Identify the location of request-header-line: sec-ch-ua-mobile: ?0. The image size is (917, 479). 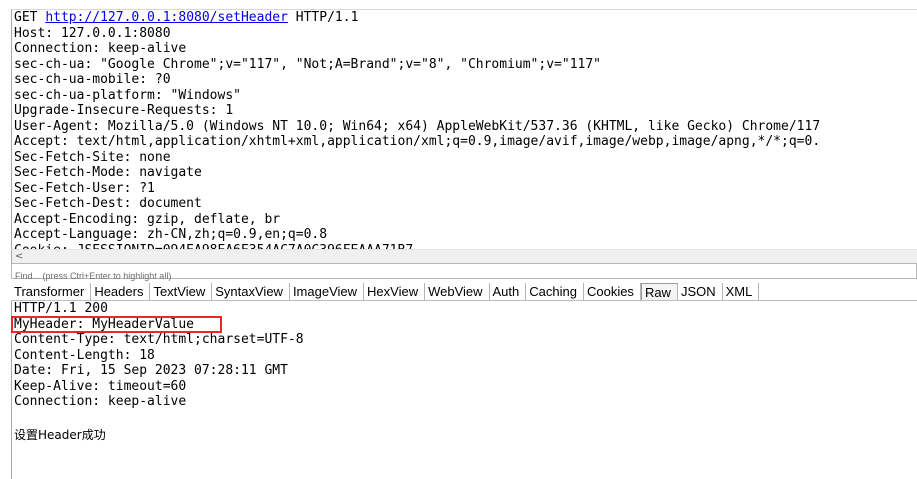
(92, 79).